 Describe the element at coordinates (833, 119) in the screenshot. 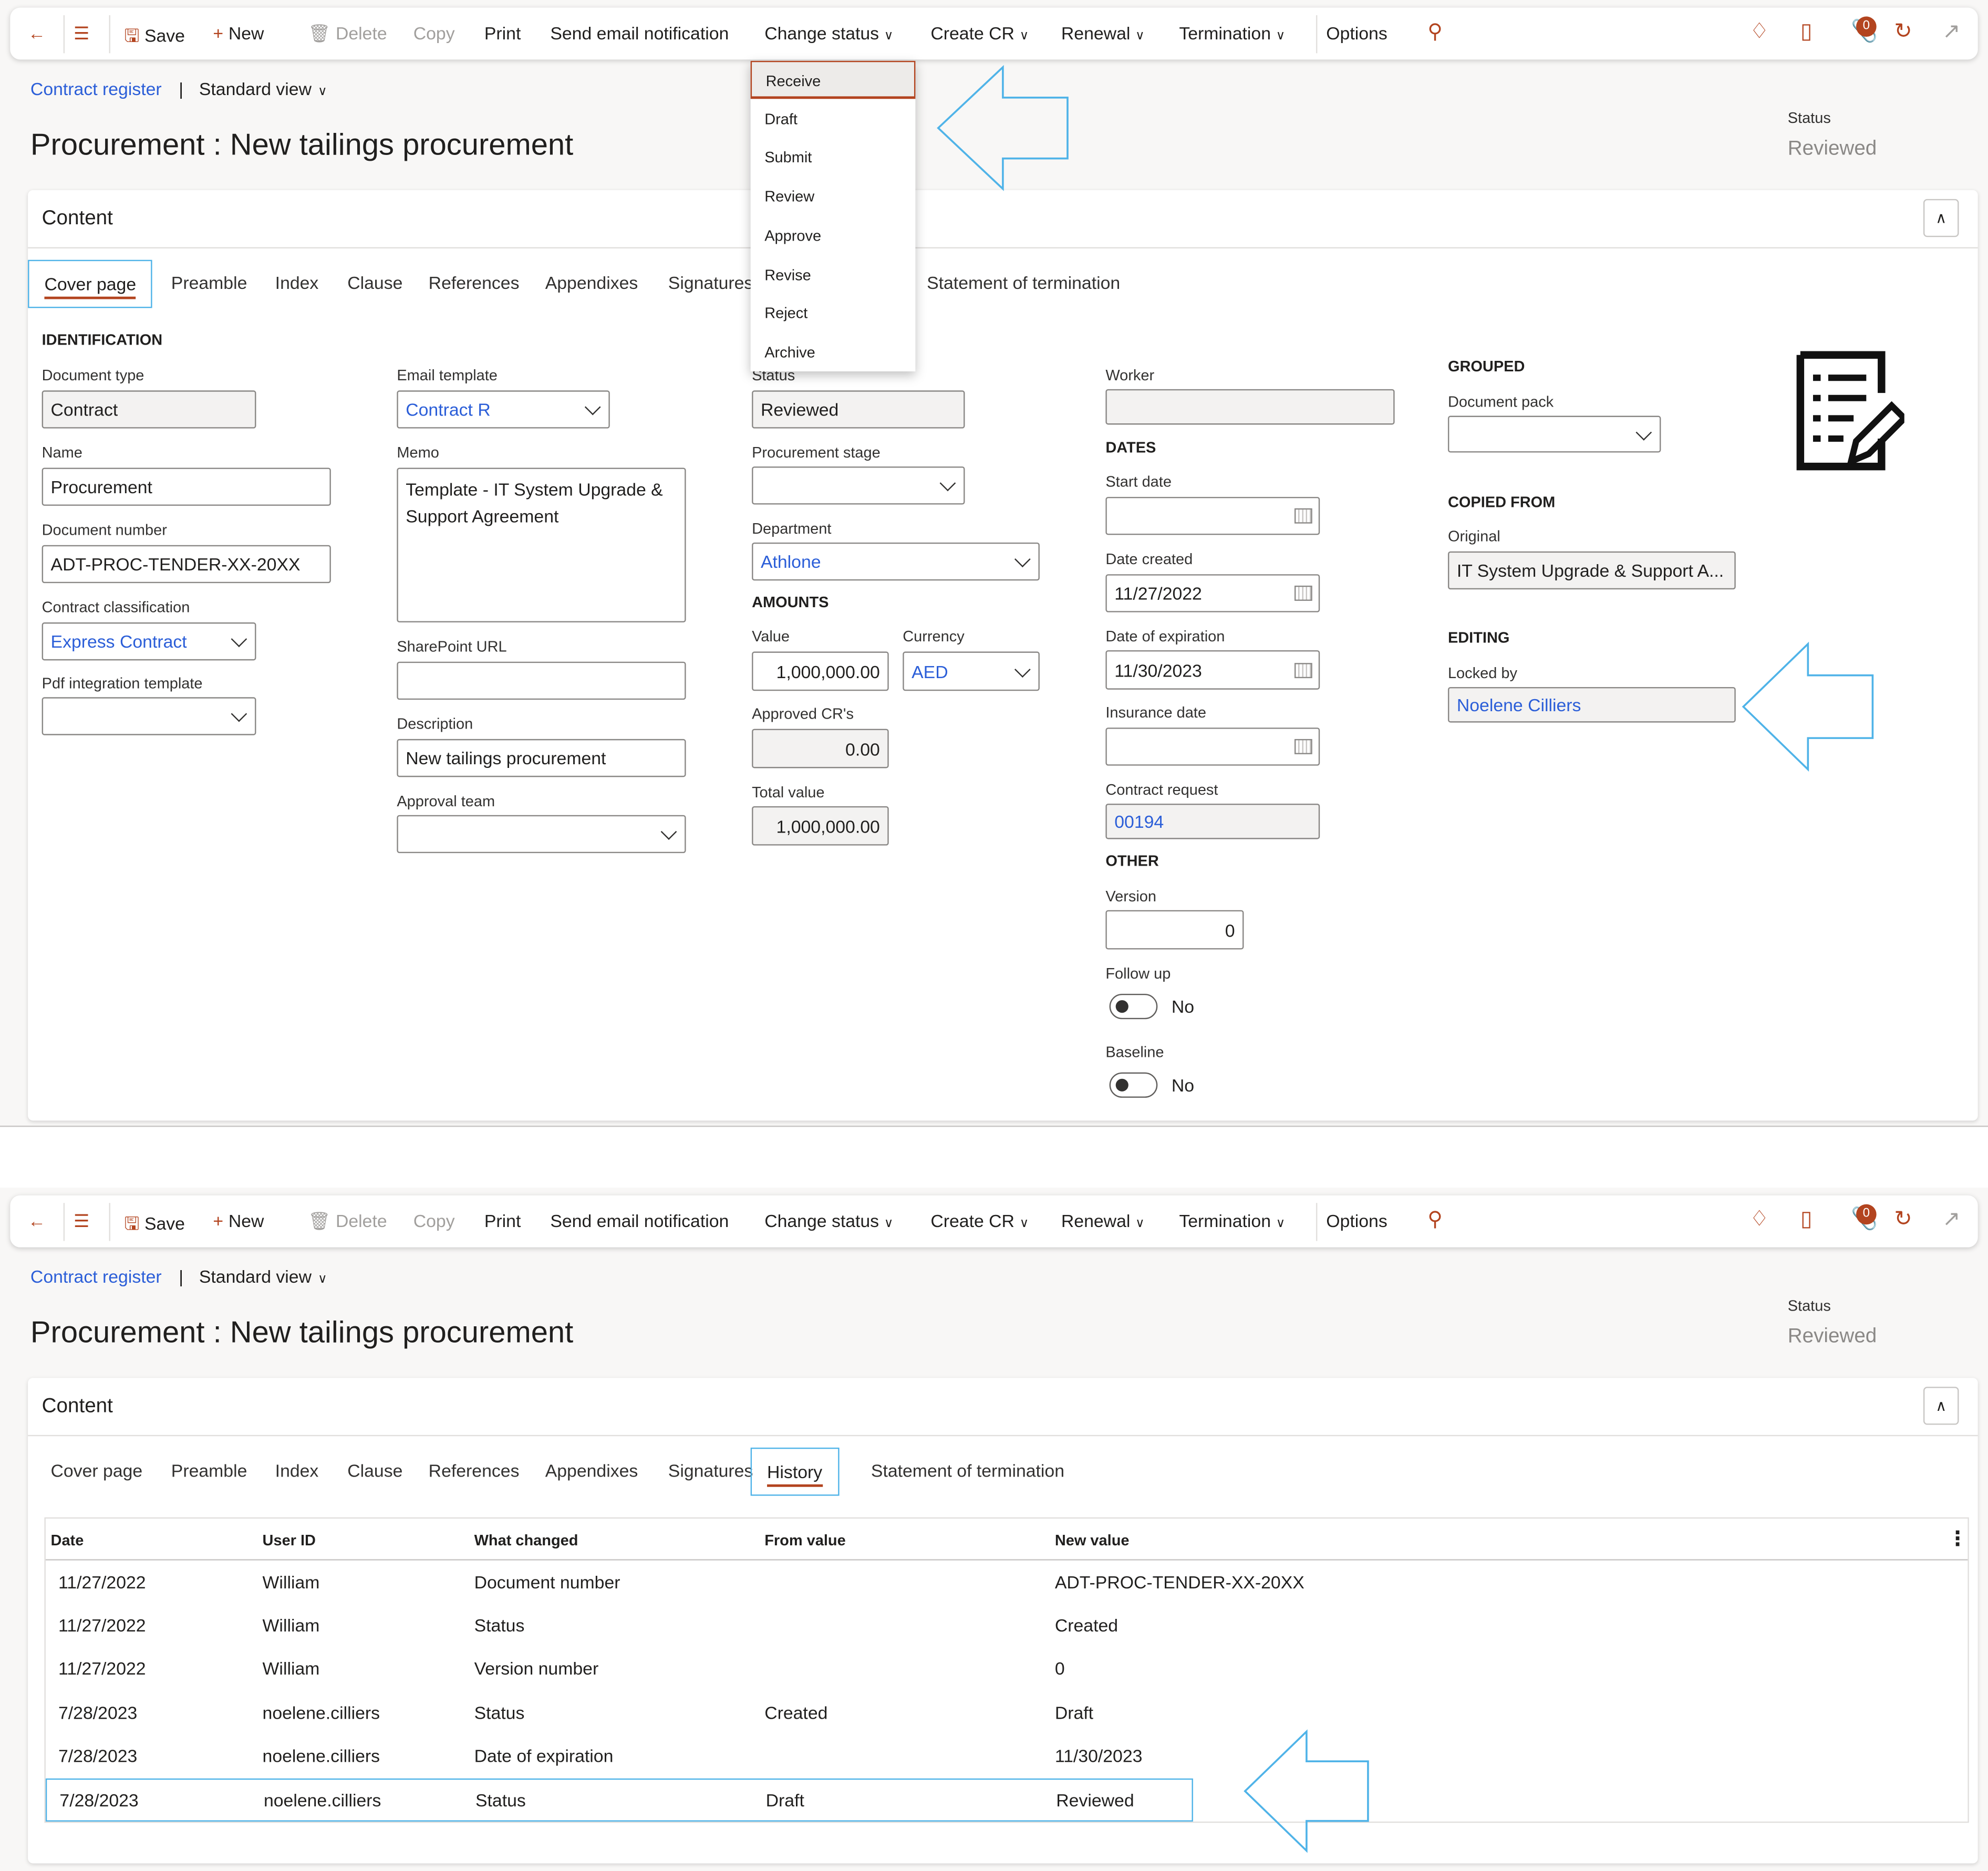

I see `menu-item-draft: Draft` at that location.